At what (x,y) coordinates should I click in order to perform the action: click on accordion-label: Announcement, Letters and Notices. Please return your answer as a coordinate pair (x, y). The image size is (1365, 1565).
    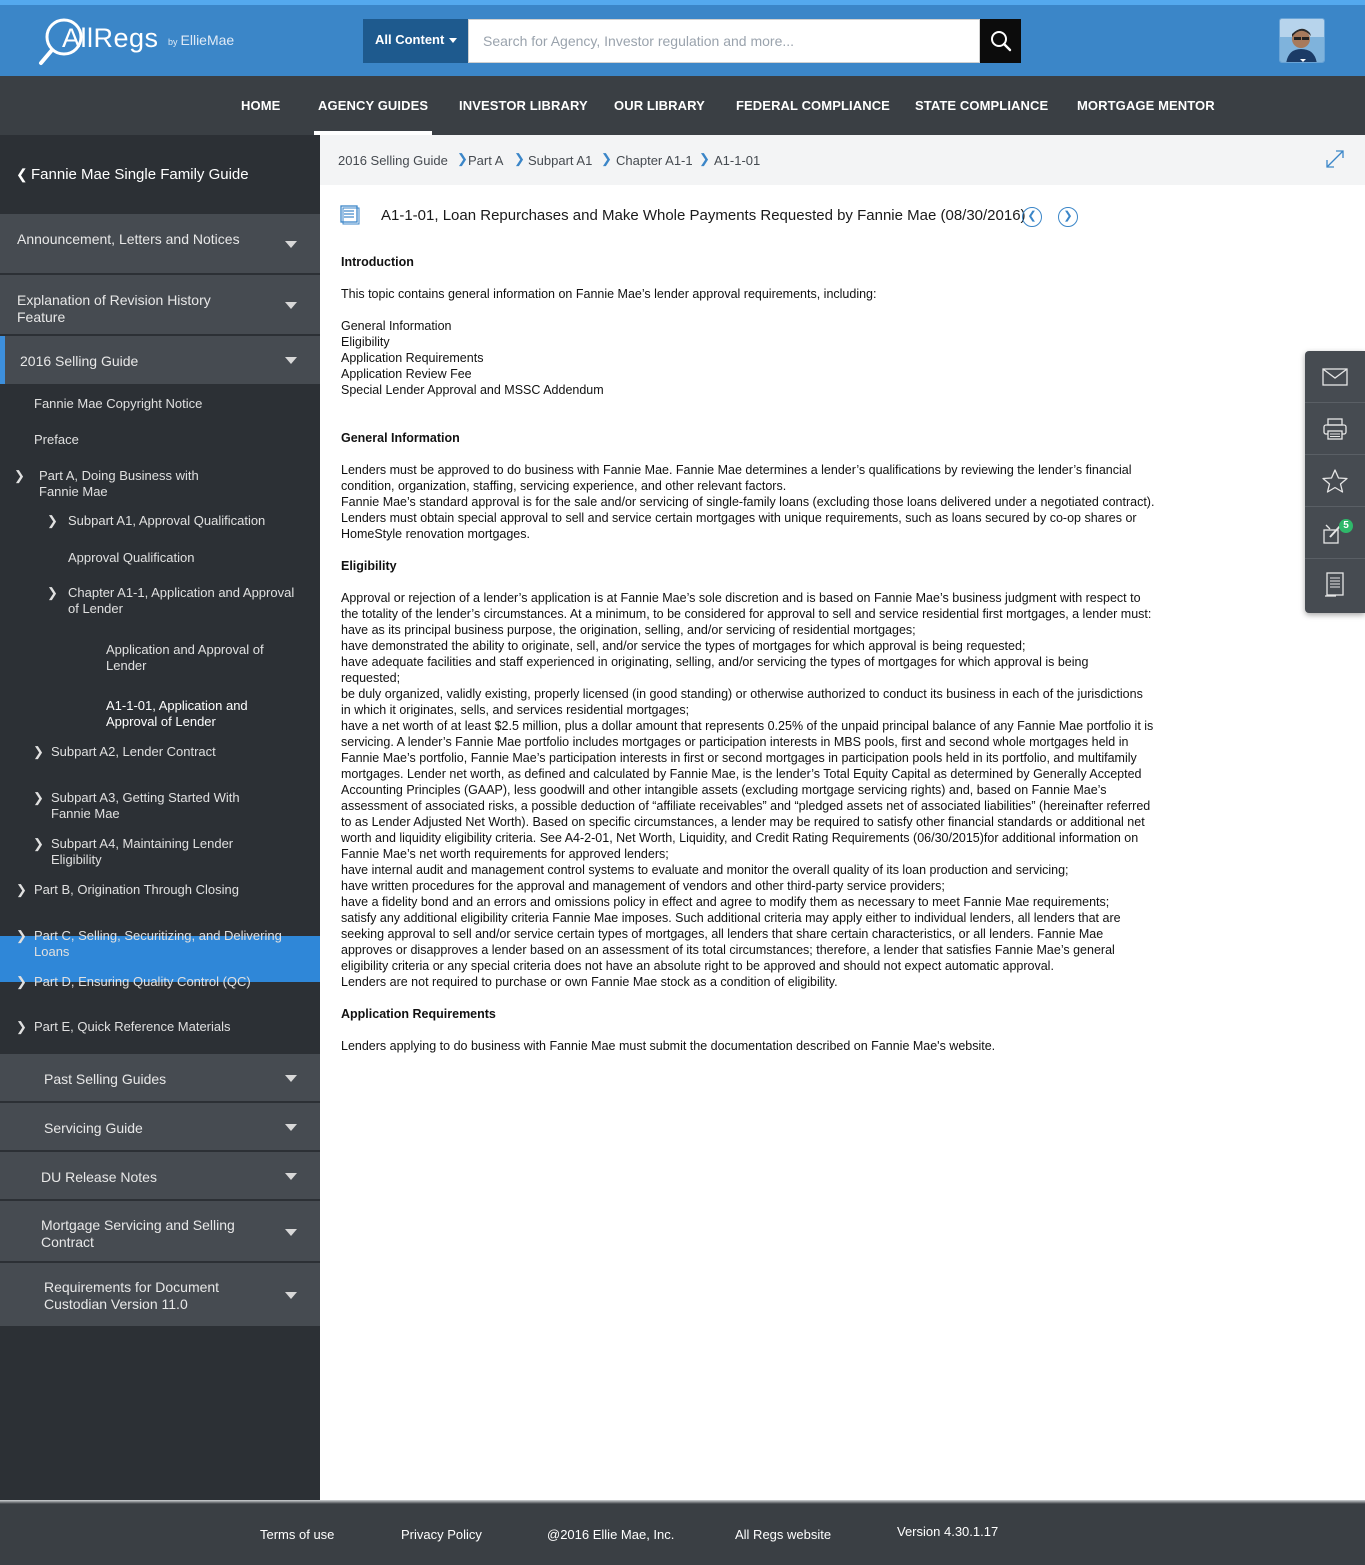
    Looking at the image, I should click on (128, 239).